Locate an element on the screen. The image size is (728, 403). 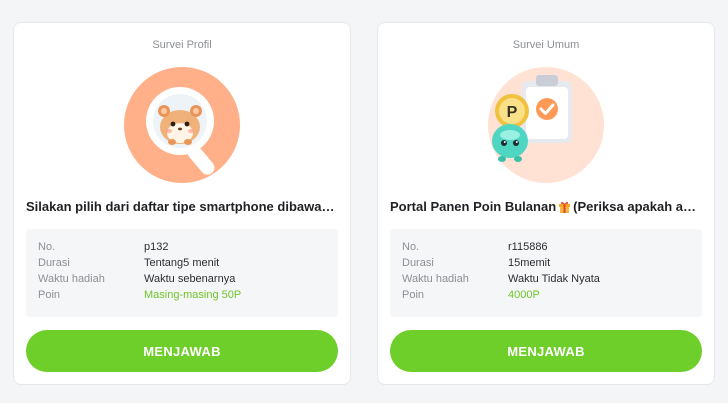
points-value: 4000P is located at coordinates (524, 295).